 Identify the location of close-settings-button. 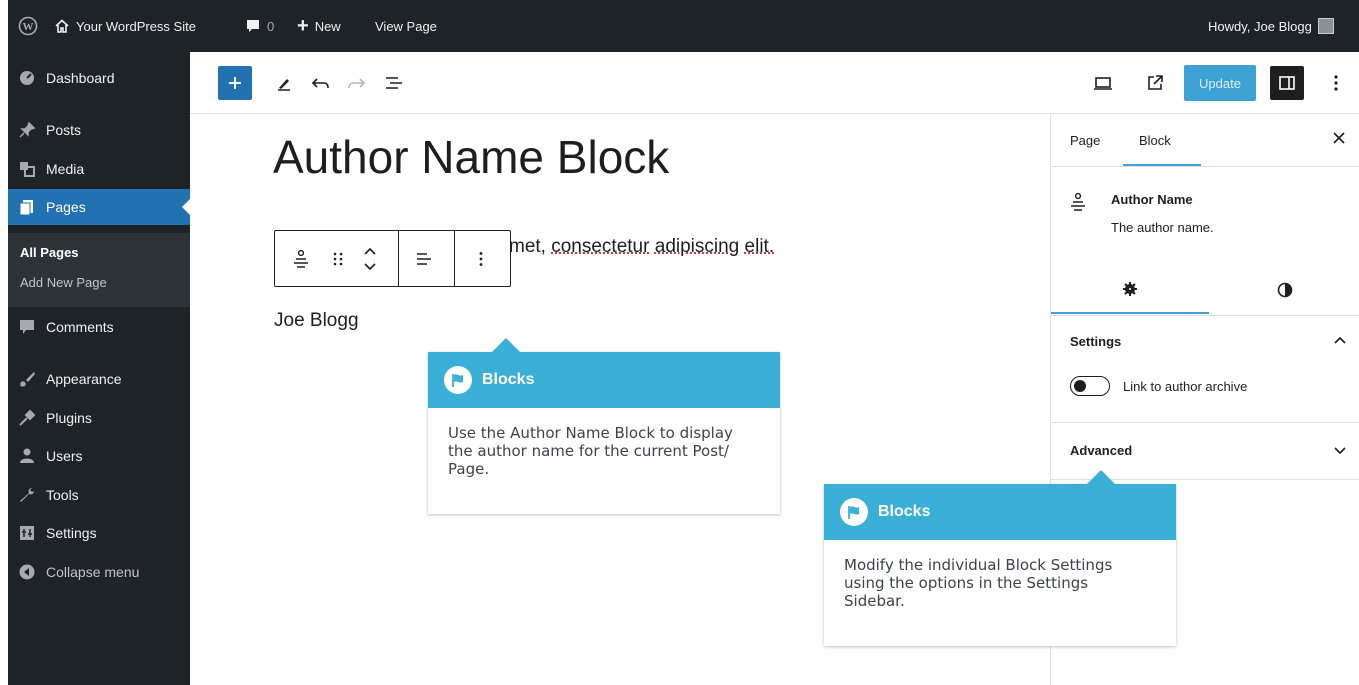
(1339, 138).